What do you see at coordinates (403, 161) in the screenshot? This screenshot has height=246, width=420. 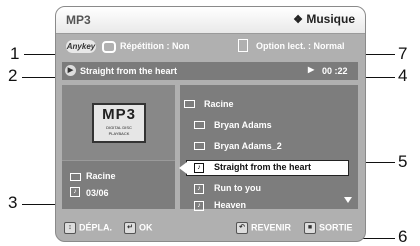 I see `callout-5: 5` at bounding box center [403, 161].